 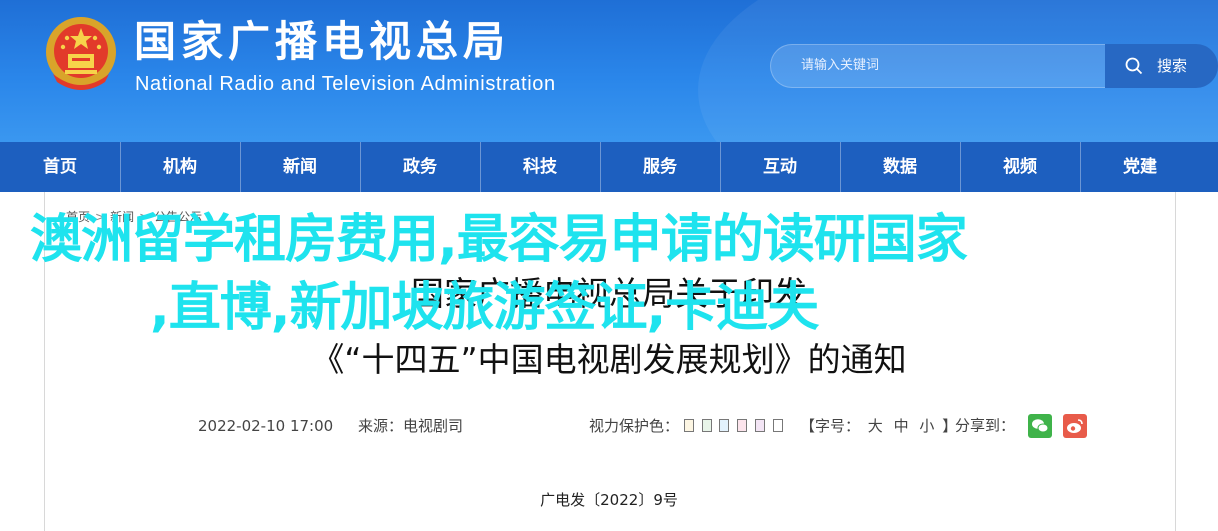 I want to click on search-input: 请输入关键词, so click(x=937, y=66).